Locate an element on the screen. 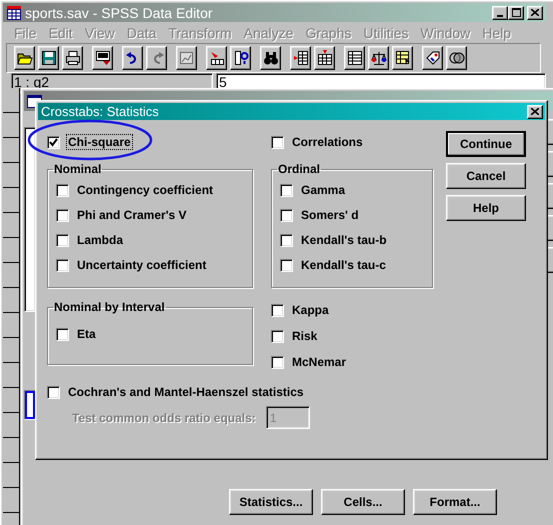  insert-row-icon is located at coordinates (300, 58).